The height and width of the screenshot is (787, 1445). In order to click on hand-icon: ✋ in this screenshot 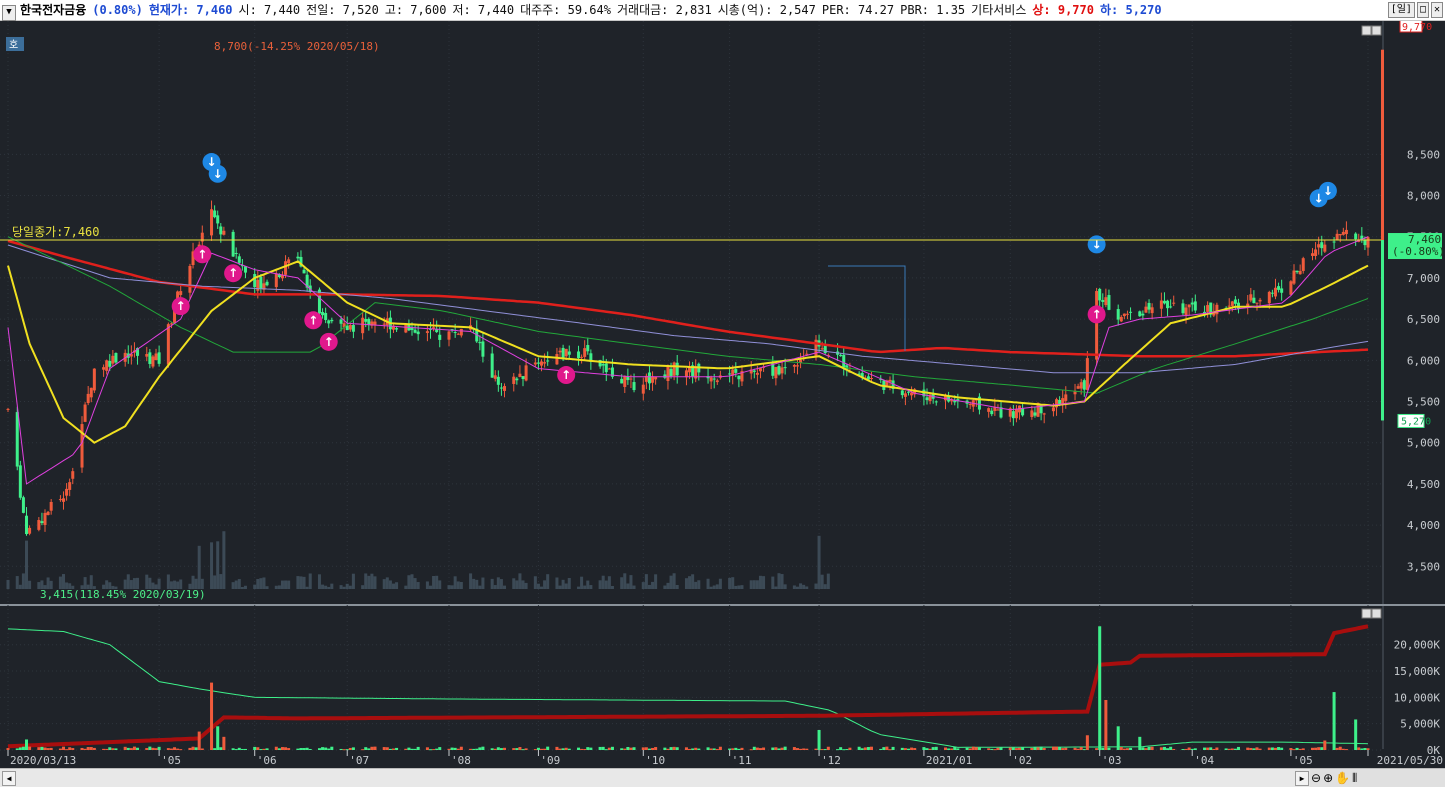, I will do `click(1342, 778)`.